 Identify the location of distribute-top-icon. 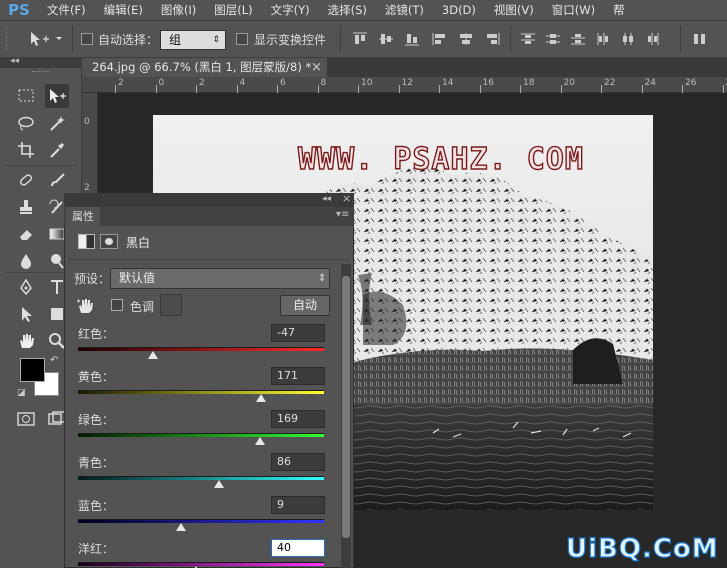
(528, 39).